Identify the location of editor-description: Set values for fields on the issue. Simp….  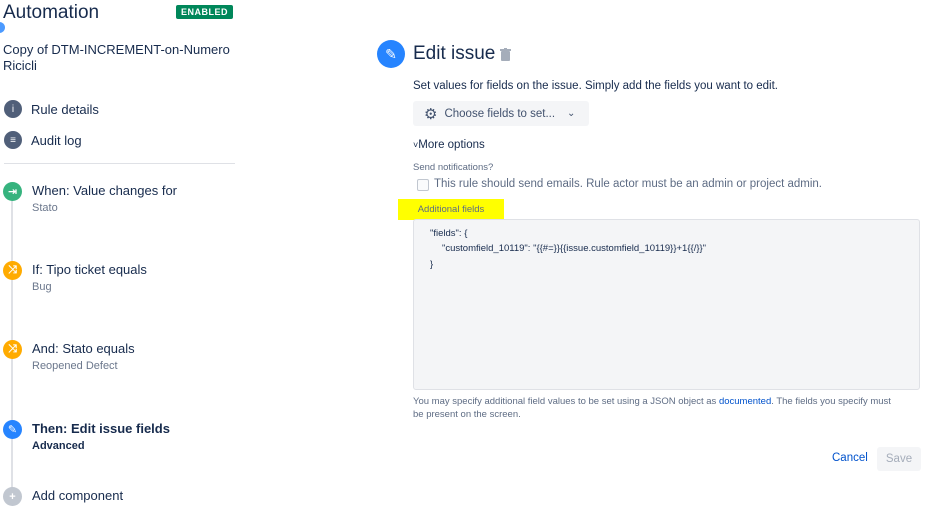
(596, 86).